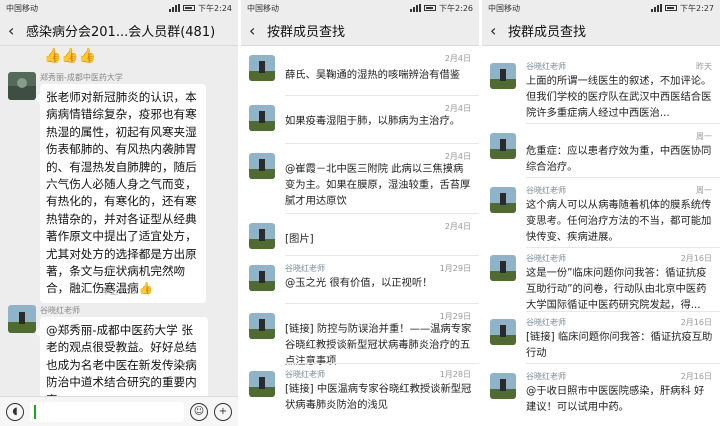  What do you see at coordinates (299, 239) in the screenshot?
I see `message-preview: [图片]` at bounding box center [299, 239].